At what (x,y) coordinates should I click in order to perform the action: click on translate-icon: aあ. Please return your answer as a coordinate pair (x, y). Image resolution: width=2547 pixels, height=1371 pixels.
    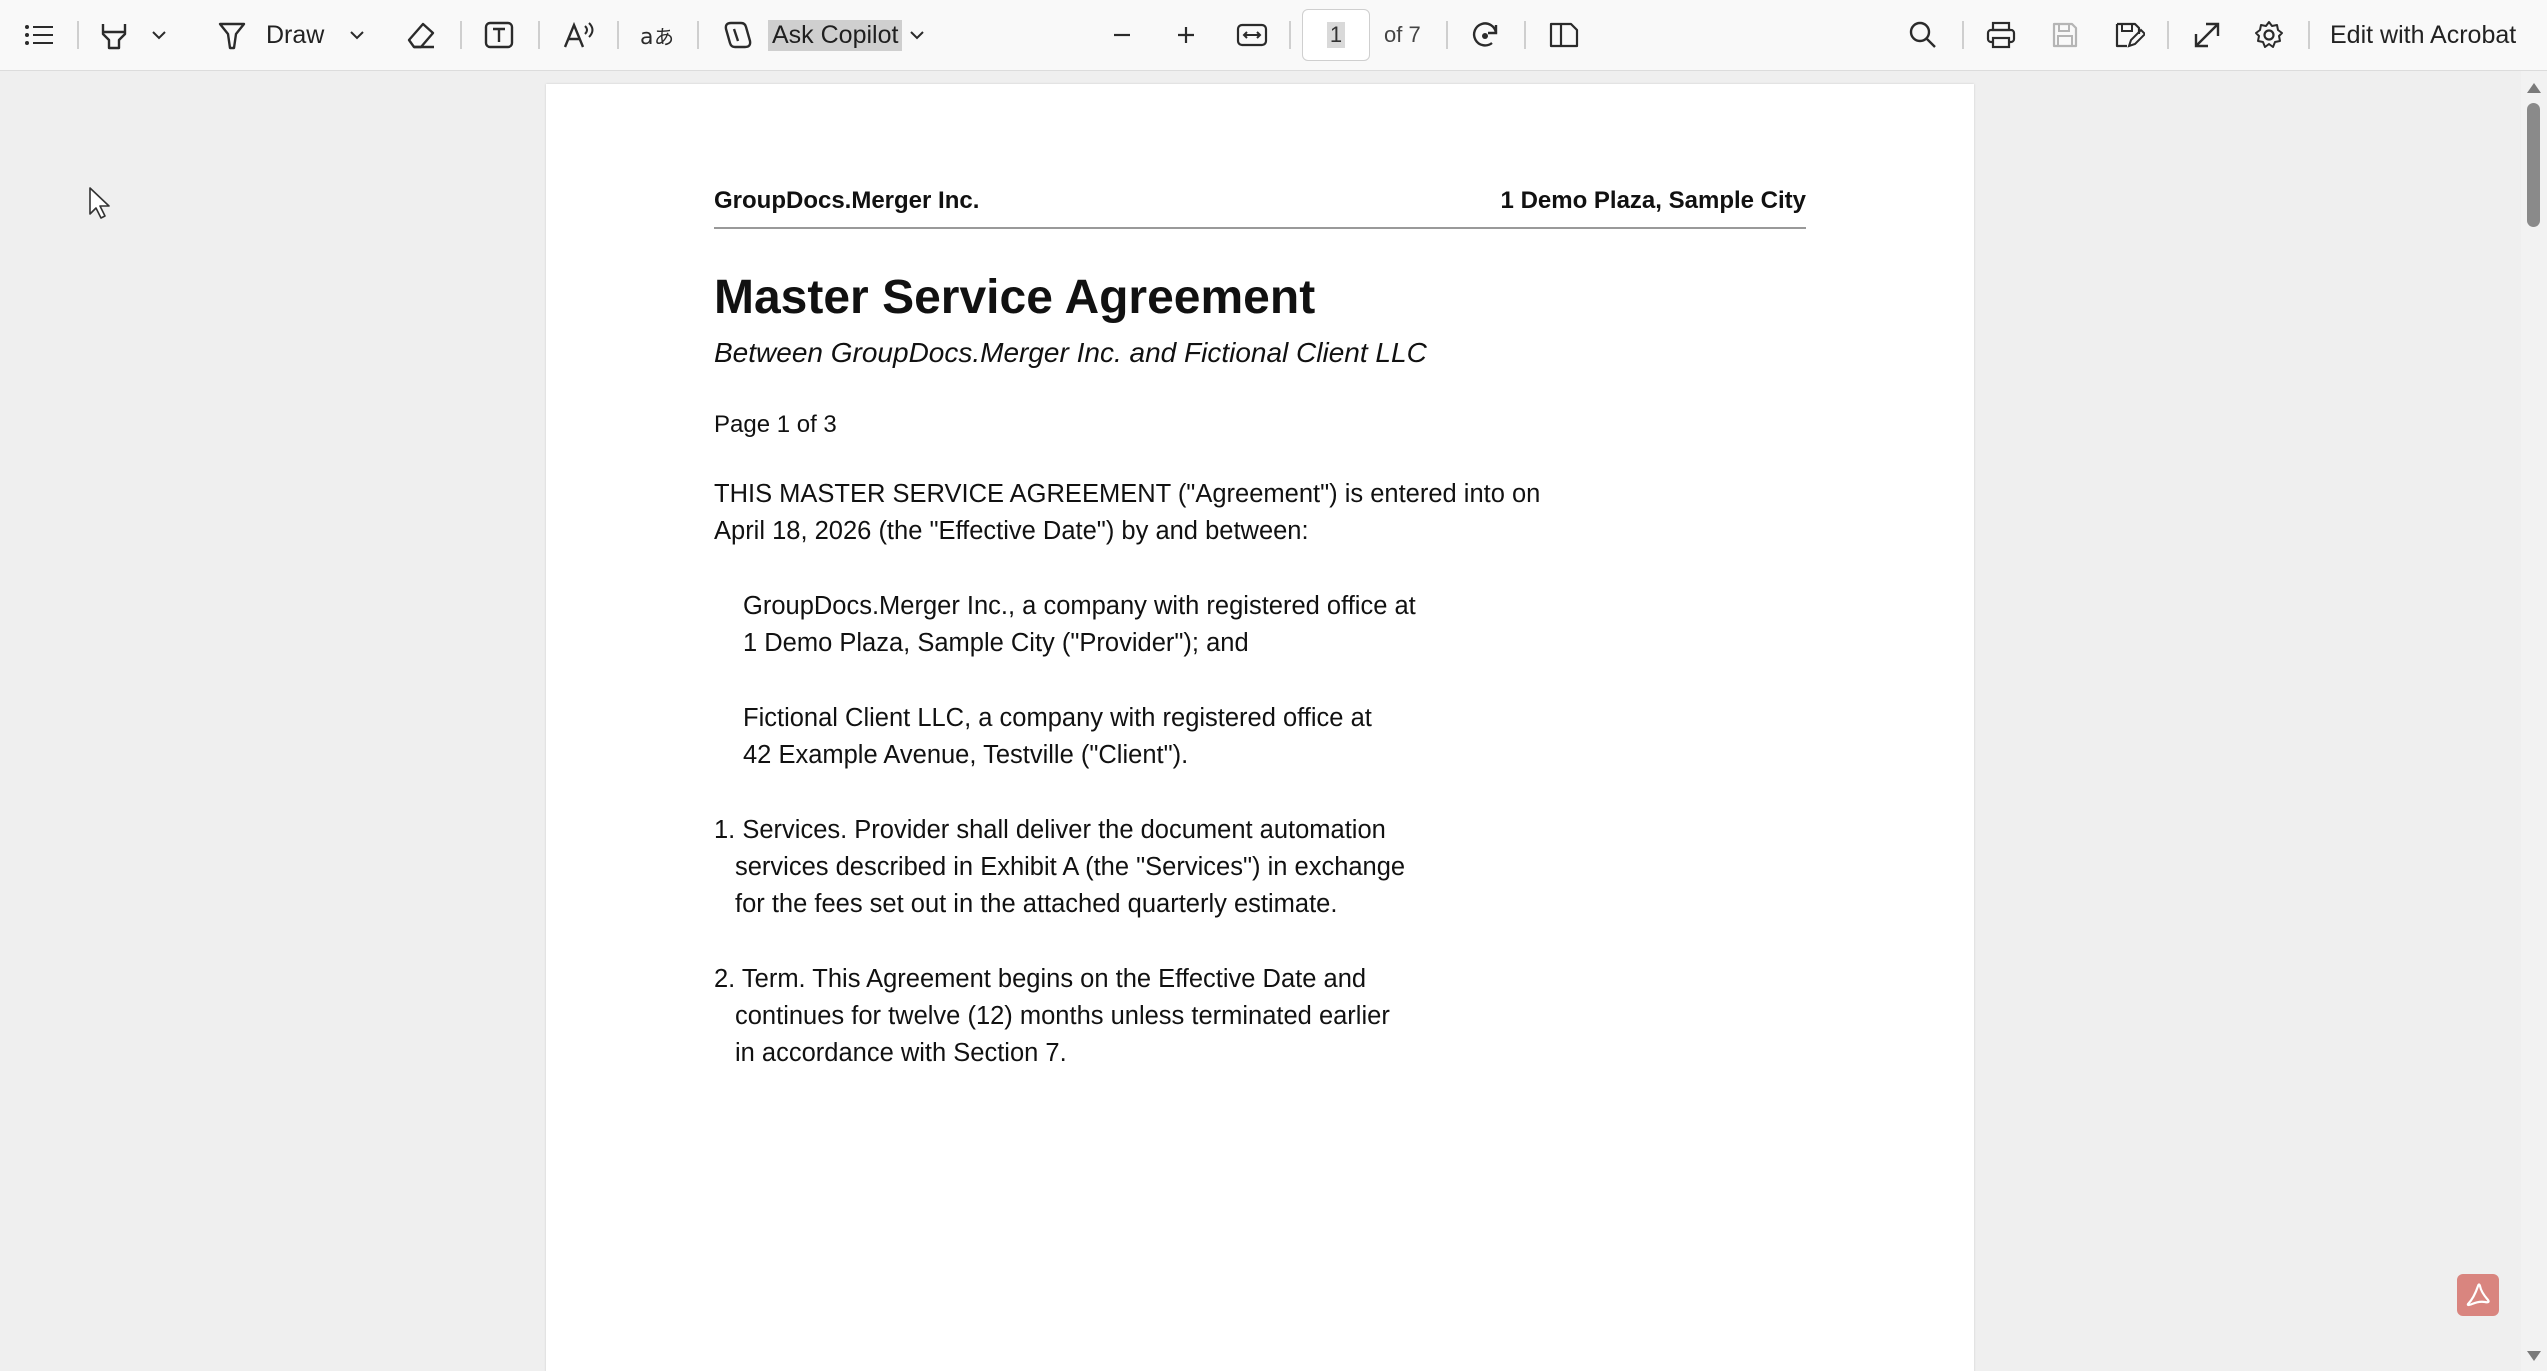
    Looking at the image, I should click on (657, 35).